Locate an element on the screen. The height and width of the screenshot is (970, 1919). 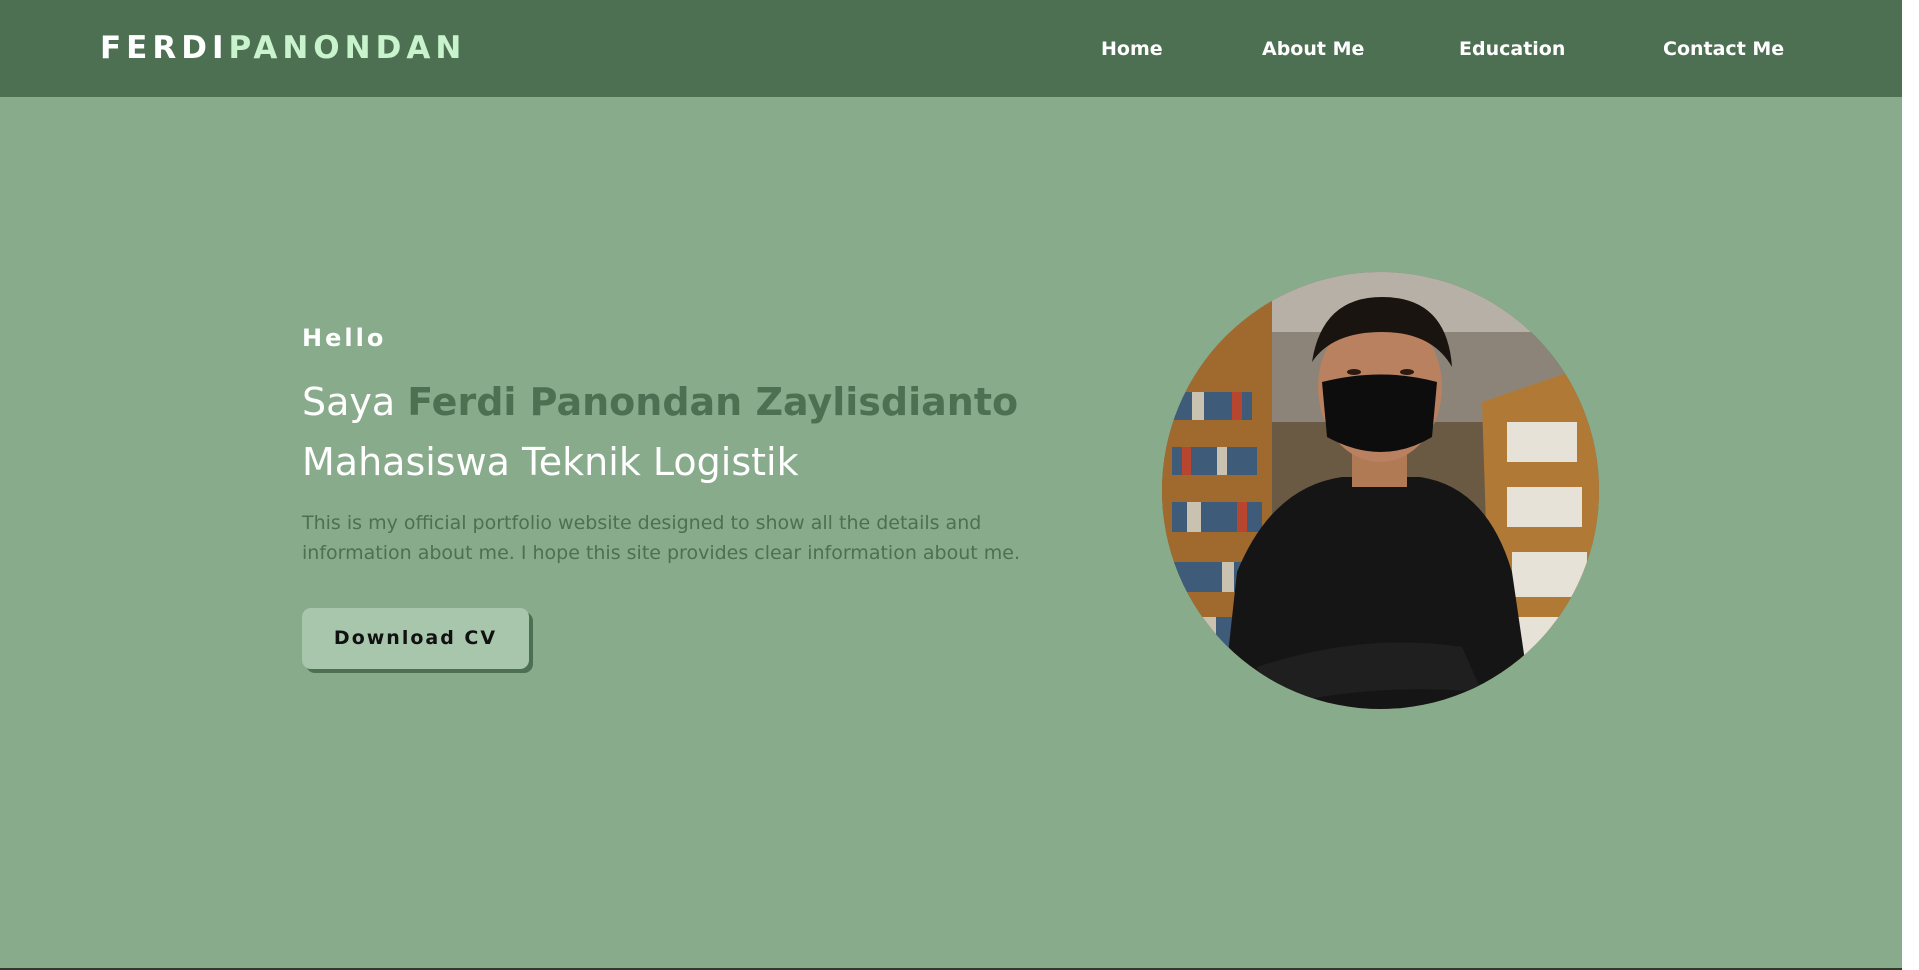
scrollbar is located at coordinates (1910, 485).